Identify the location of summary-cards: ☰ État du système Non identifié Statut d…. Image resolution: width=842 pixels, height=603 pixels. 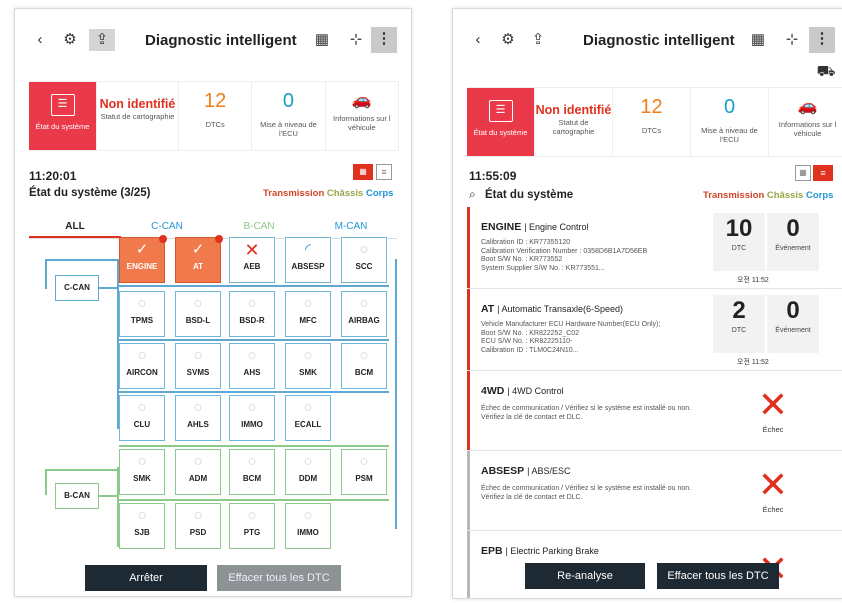
(654, 122).